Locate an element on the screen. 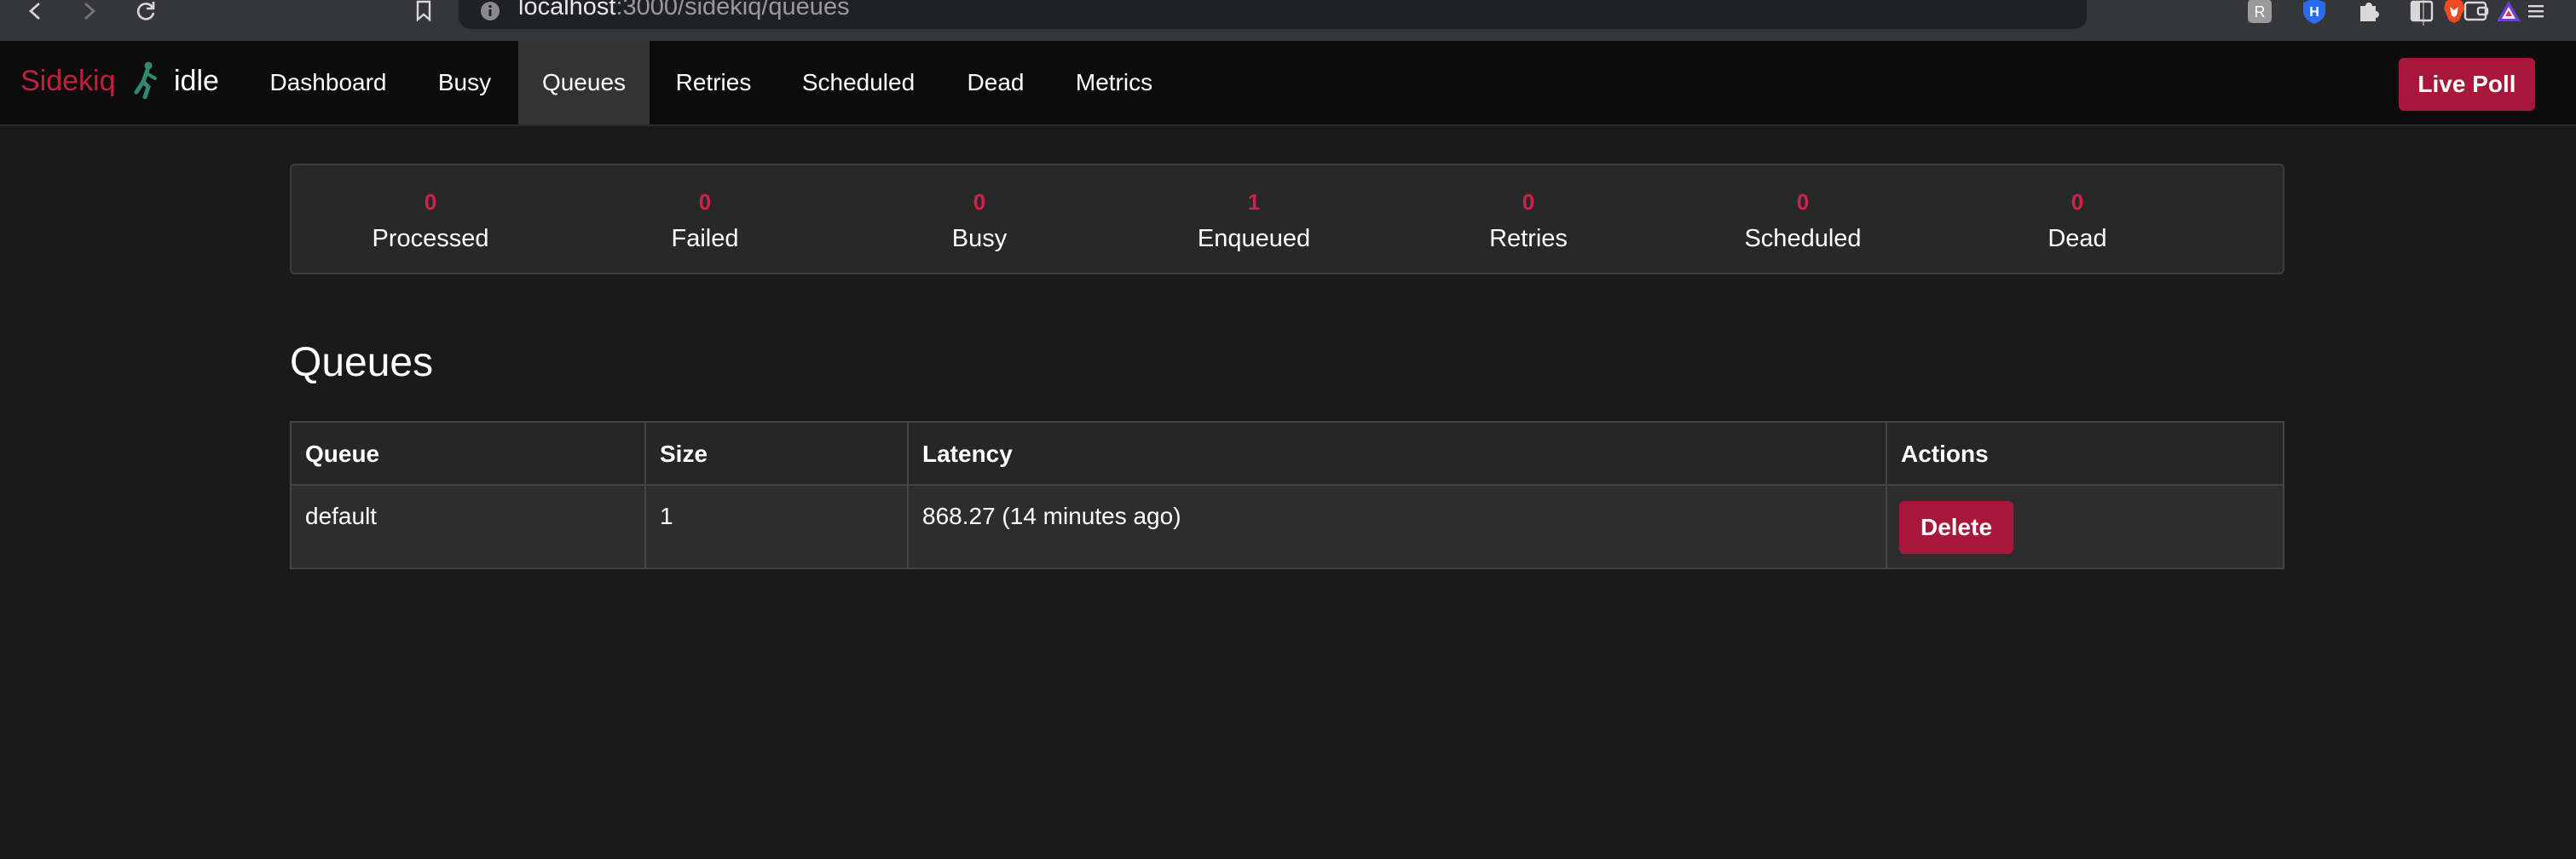  stat-label: Processed is located at coordinates (430, 238).